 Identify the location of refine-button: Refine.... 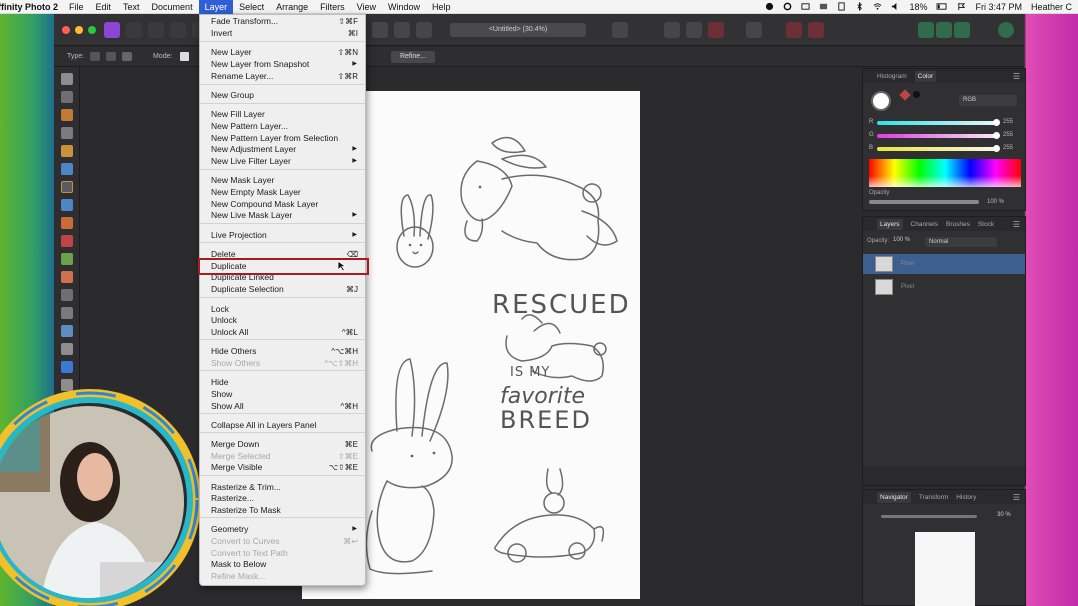
(413, 57).